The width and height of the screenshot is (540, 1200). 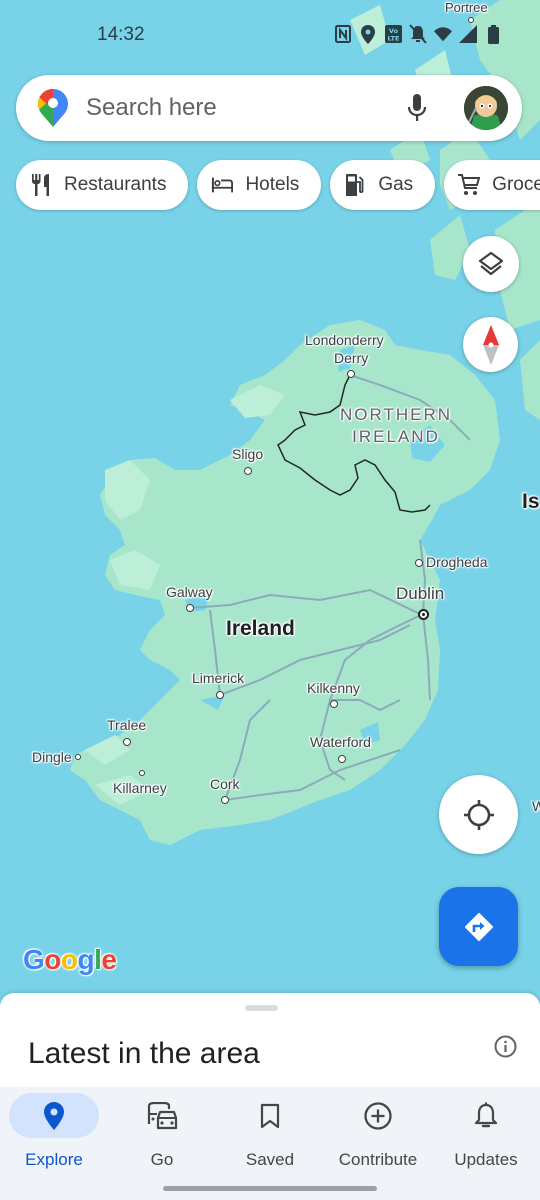 I want to click on map-label-w-partial: W, so click(x=536, y=806).